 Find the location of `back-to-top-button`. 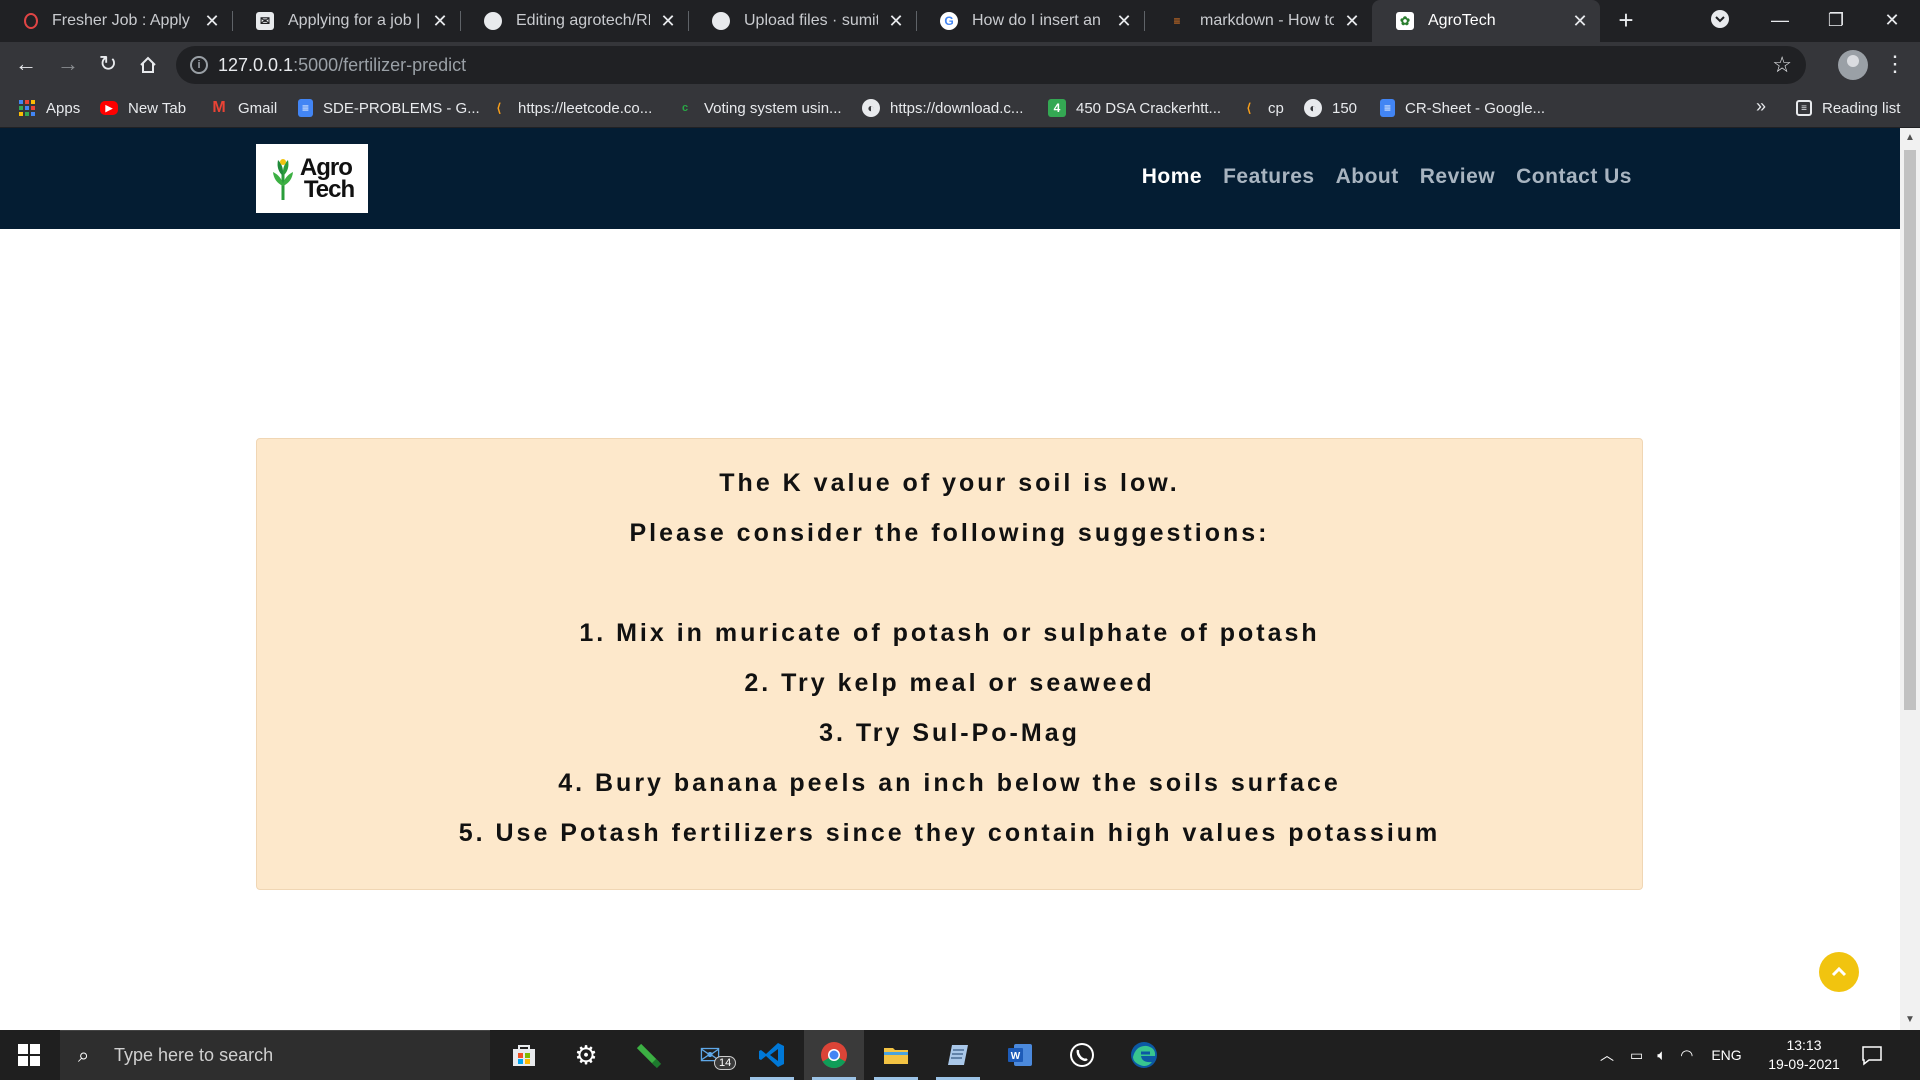

back-to-top-button is located at coordinates (1839, 972).